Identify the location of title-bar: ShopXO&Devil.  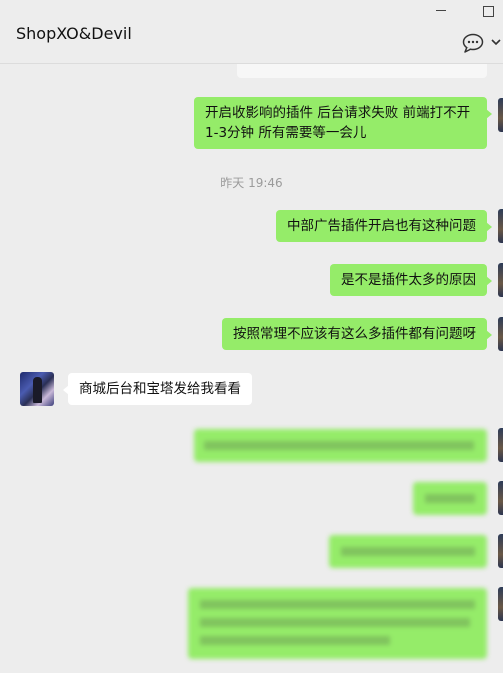
(251, 32).